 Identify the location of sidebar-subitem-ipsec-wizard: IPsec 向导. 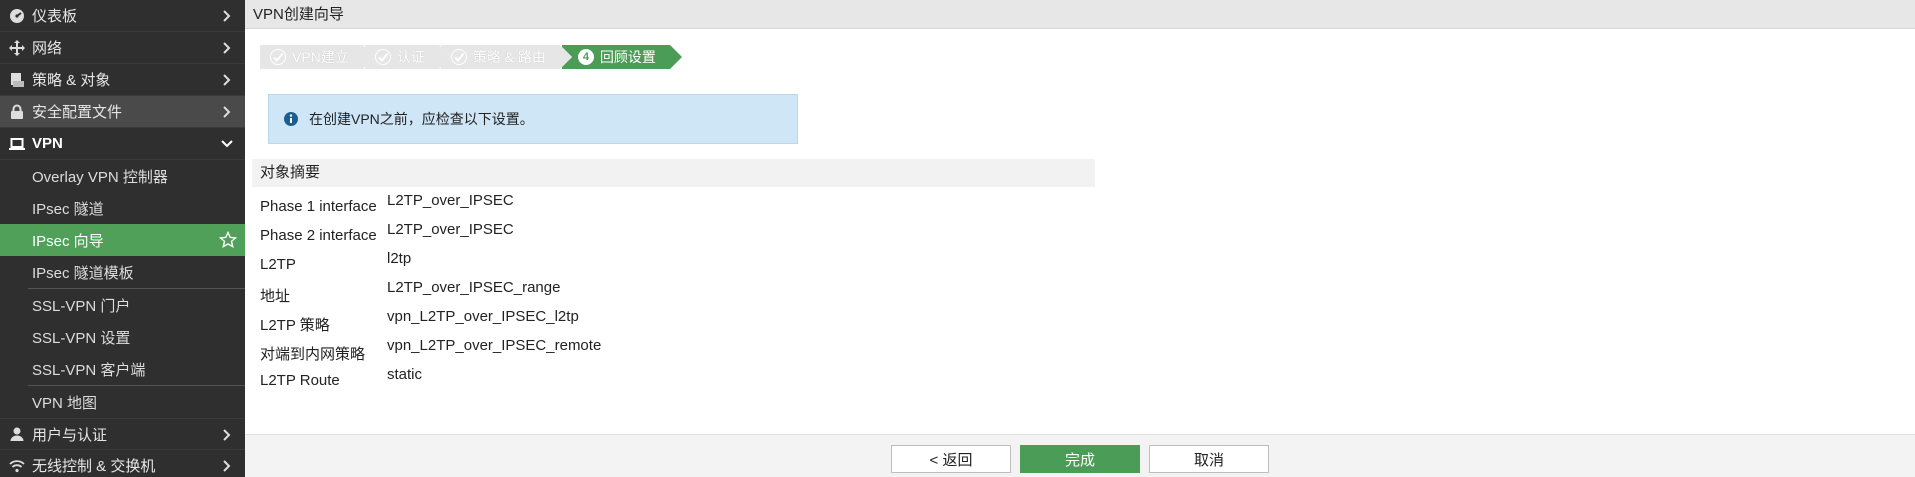
(122, 240).